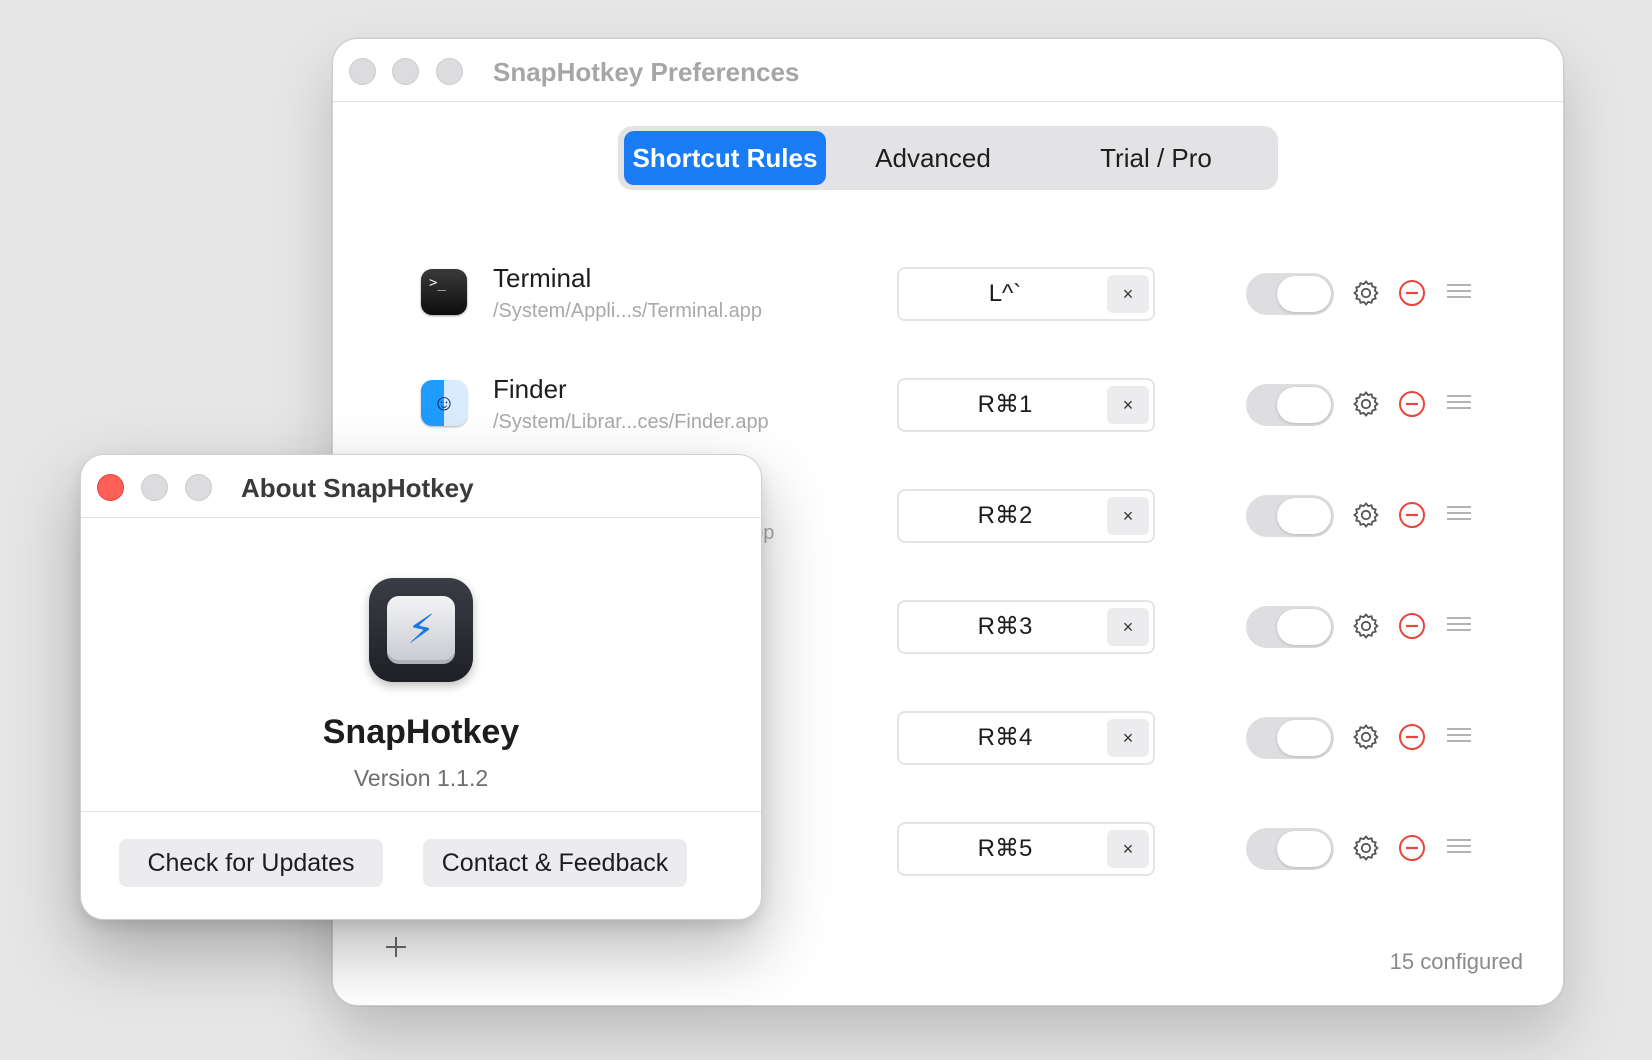  What do you see at coordinates (421, 732) in the screenshot?
I see `about-app-name: SnapHotkey` at bounding box center [421, 732].